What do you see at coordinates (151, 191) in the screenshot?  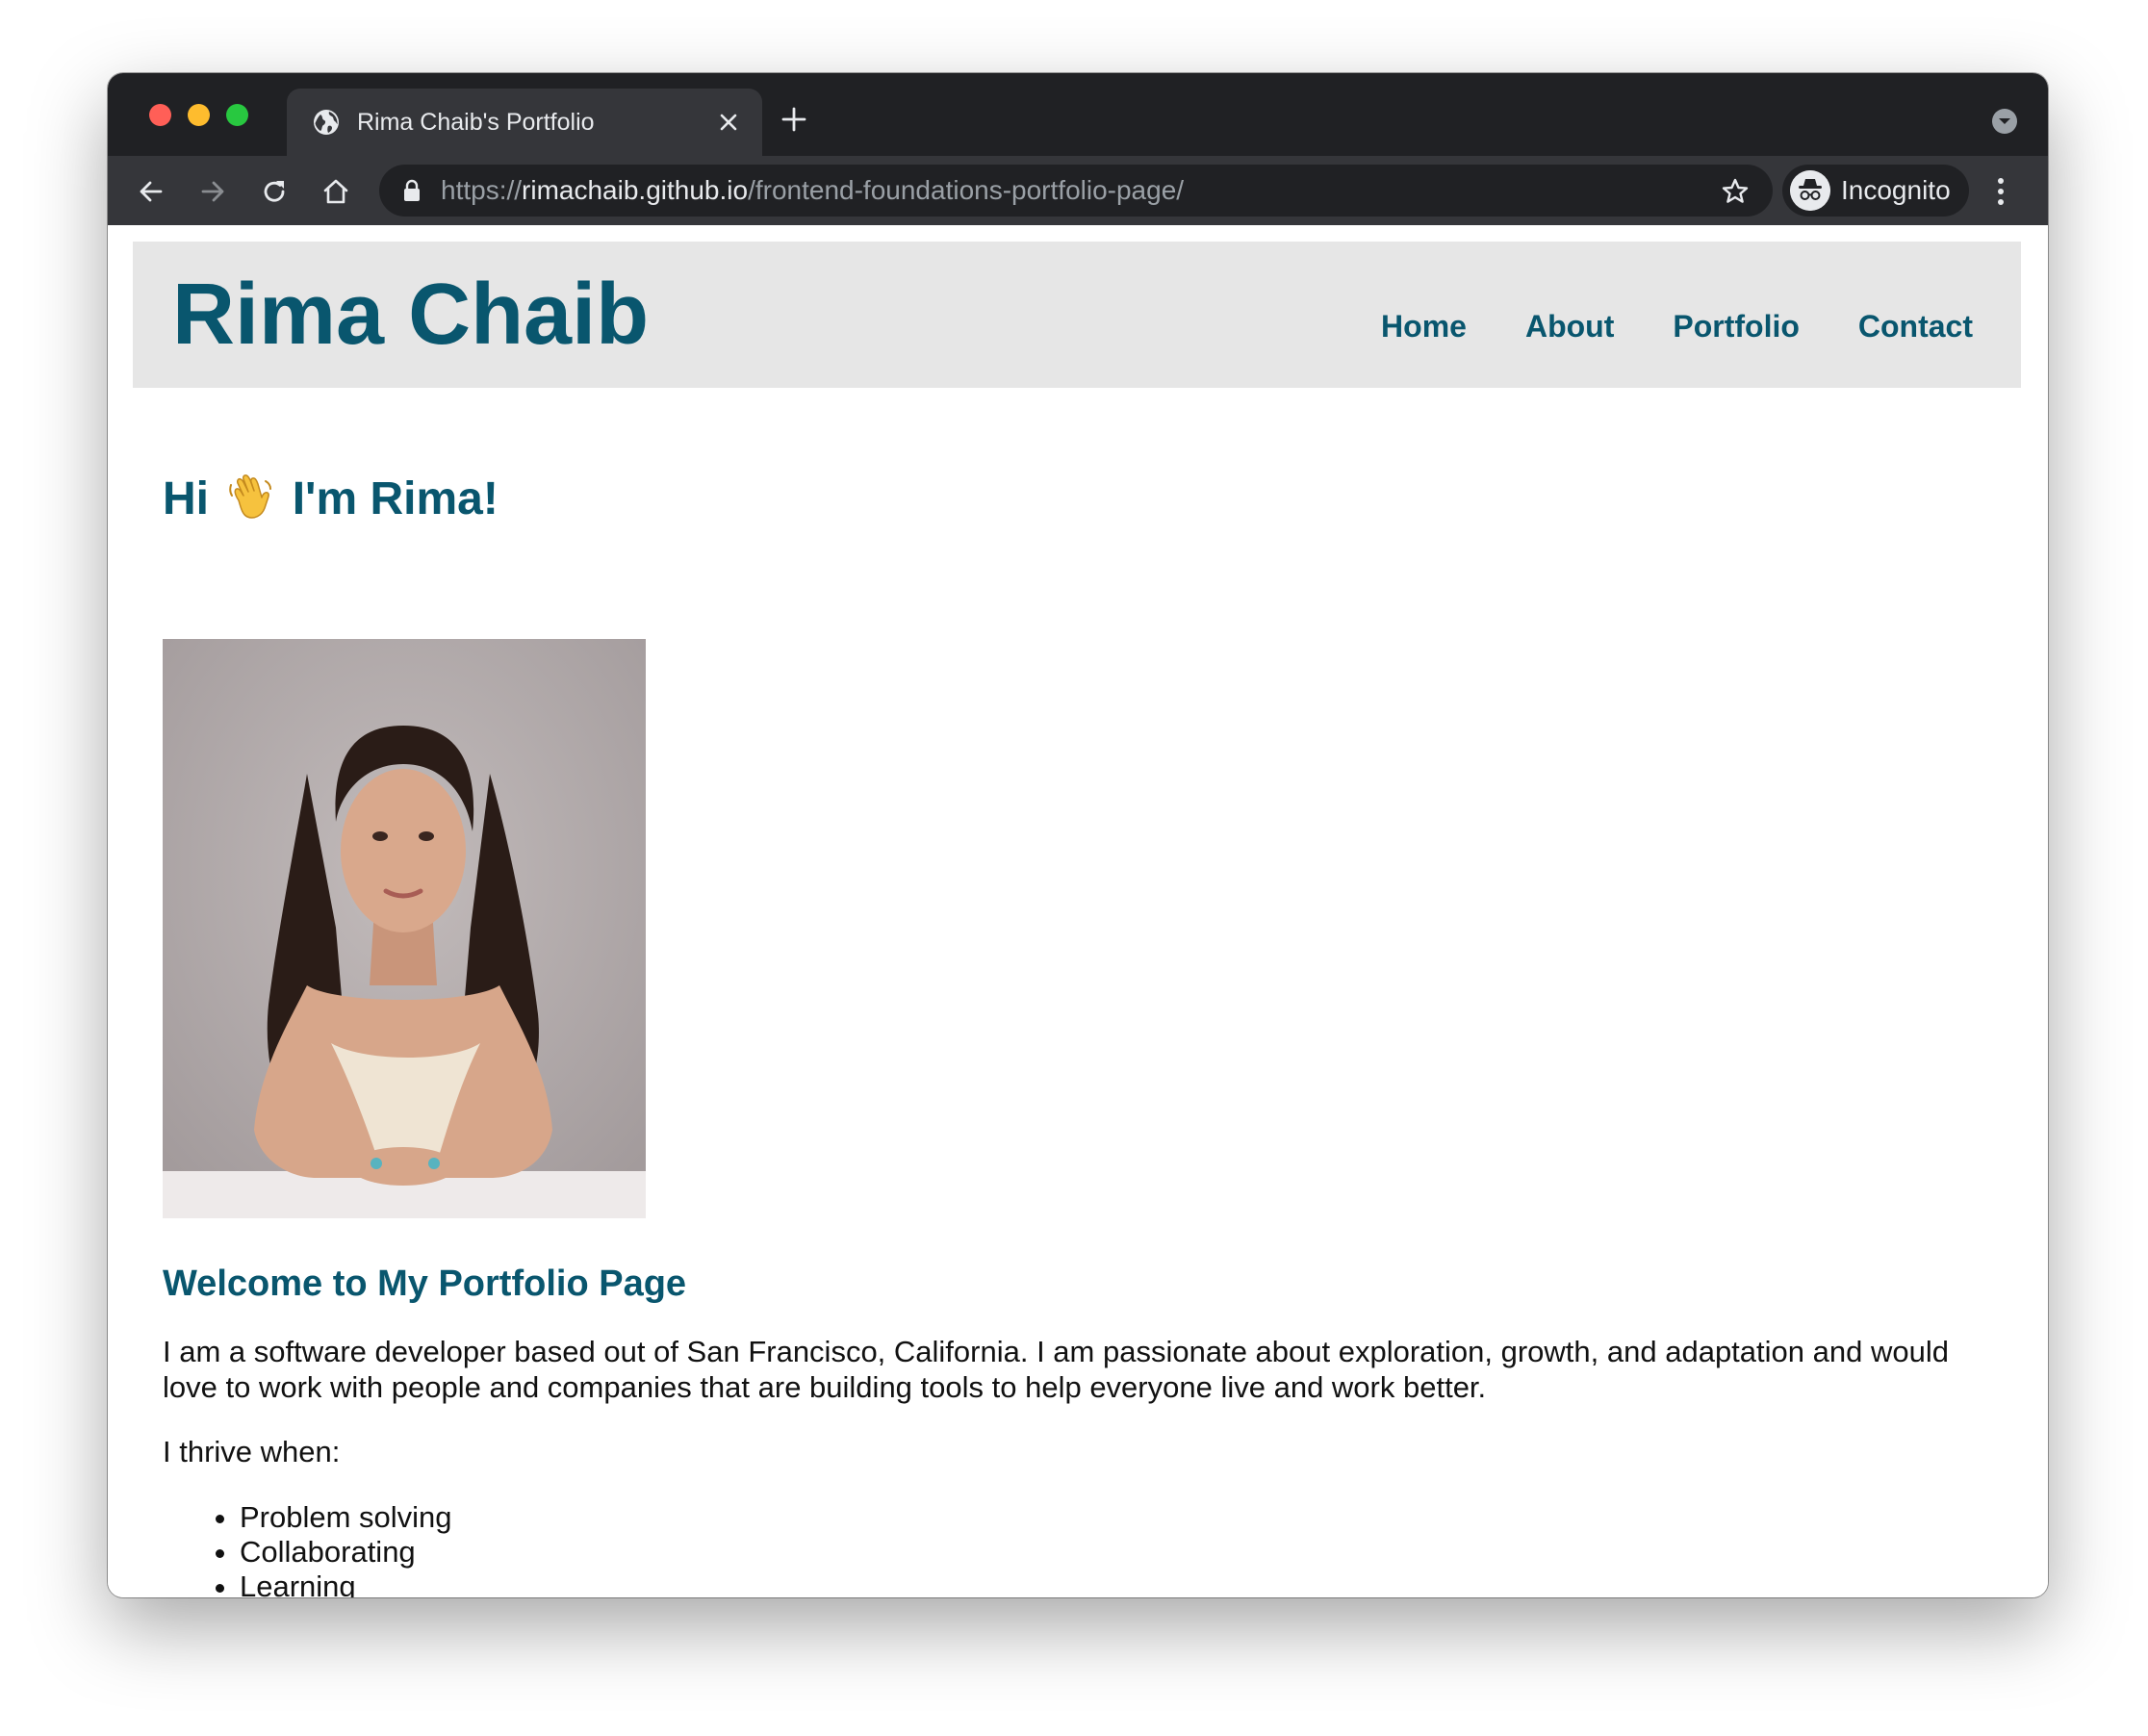 I see `back-arrow-icon` at bounding box center [151, 191].